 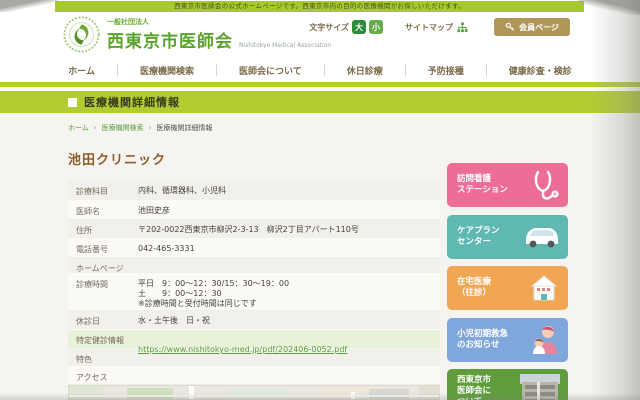 I want to click on row-label: 特定健診情報, so click(x=100, y=340).